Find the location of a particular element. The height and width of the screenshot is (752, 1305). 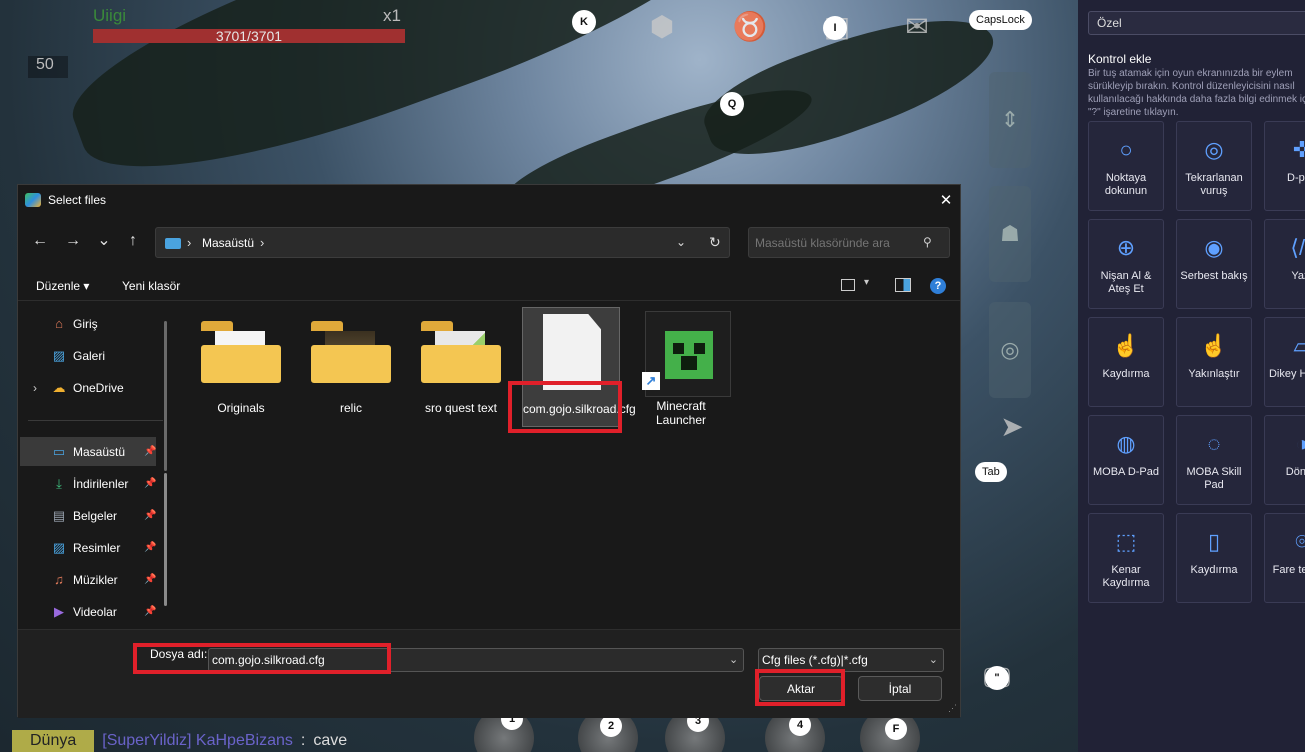

nav-item-gallery: ▨ Galeri is located at coordinates (88, 355).